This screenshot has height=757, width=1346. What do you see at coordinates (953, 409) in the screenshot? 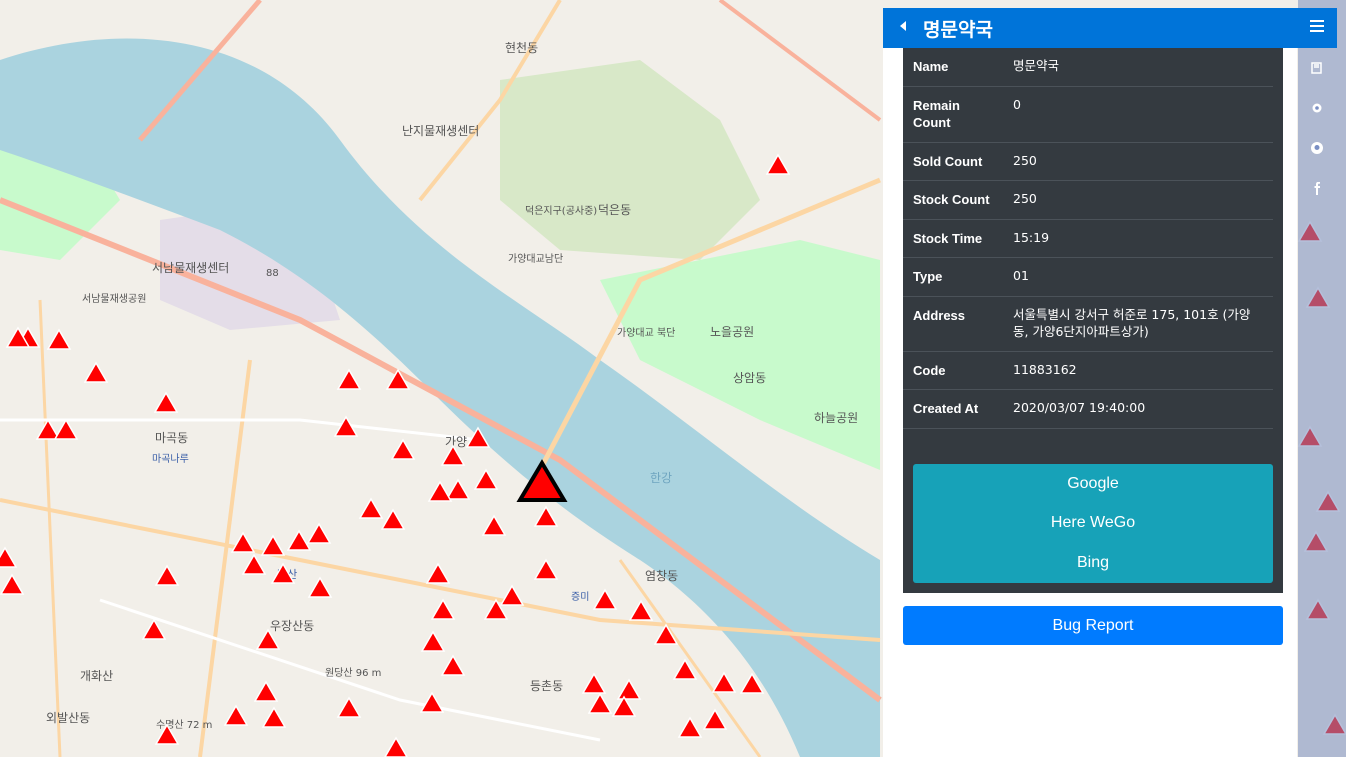
I see `info-key: Created At` at bounding box center [953, 409].